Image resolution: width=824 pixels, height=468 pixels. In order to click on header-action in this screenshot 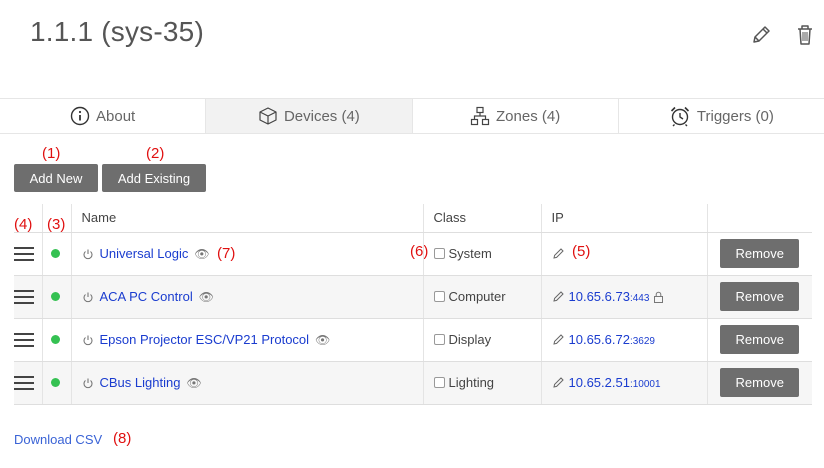, I will do `click(759, 218)`.